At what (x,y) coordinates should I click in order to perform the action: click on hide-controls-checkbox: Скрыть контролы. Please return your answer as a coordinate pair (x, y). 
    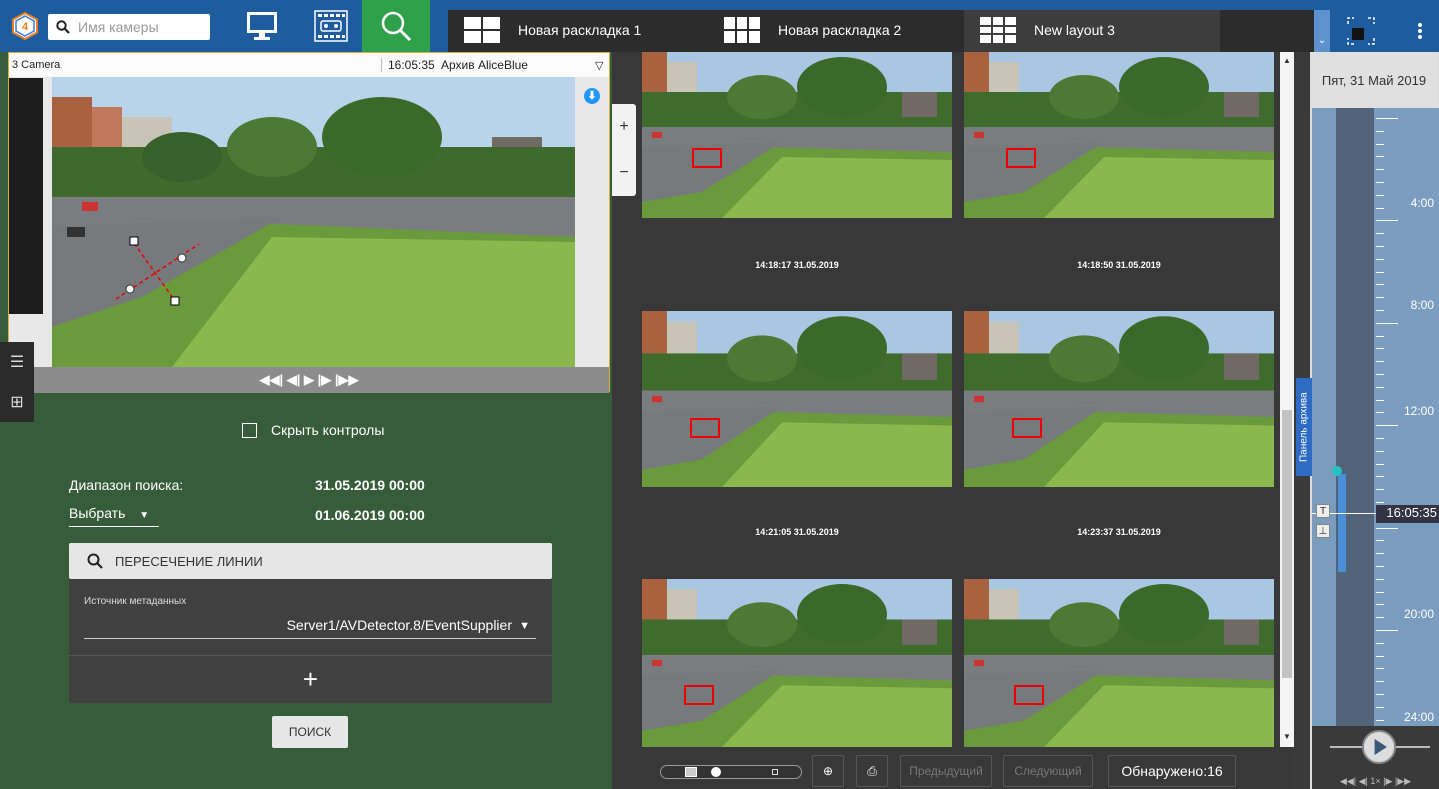
    Looking at the image, I should click on (313, 430).